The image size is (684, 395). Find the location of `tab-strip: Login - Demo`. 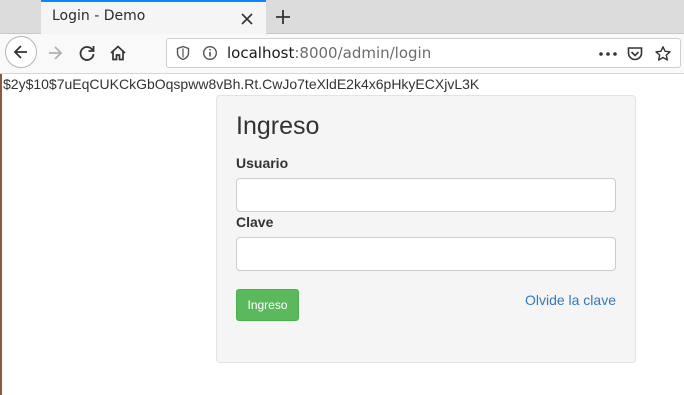

tab-strip: Login - Demo is located at coordinates (342, 17).